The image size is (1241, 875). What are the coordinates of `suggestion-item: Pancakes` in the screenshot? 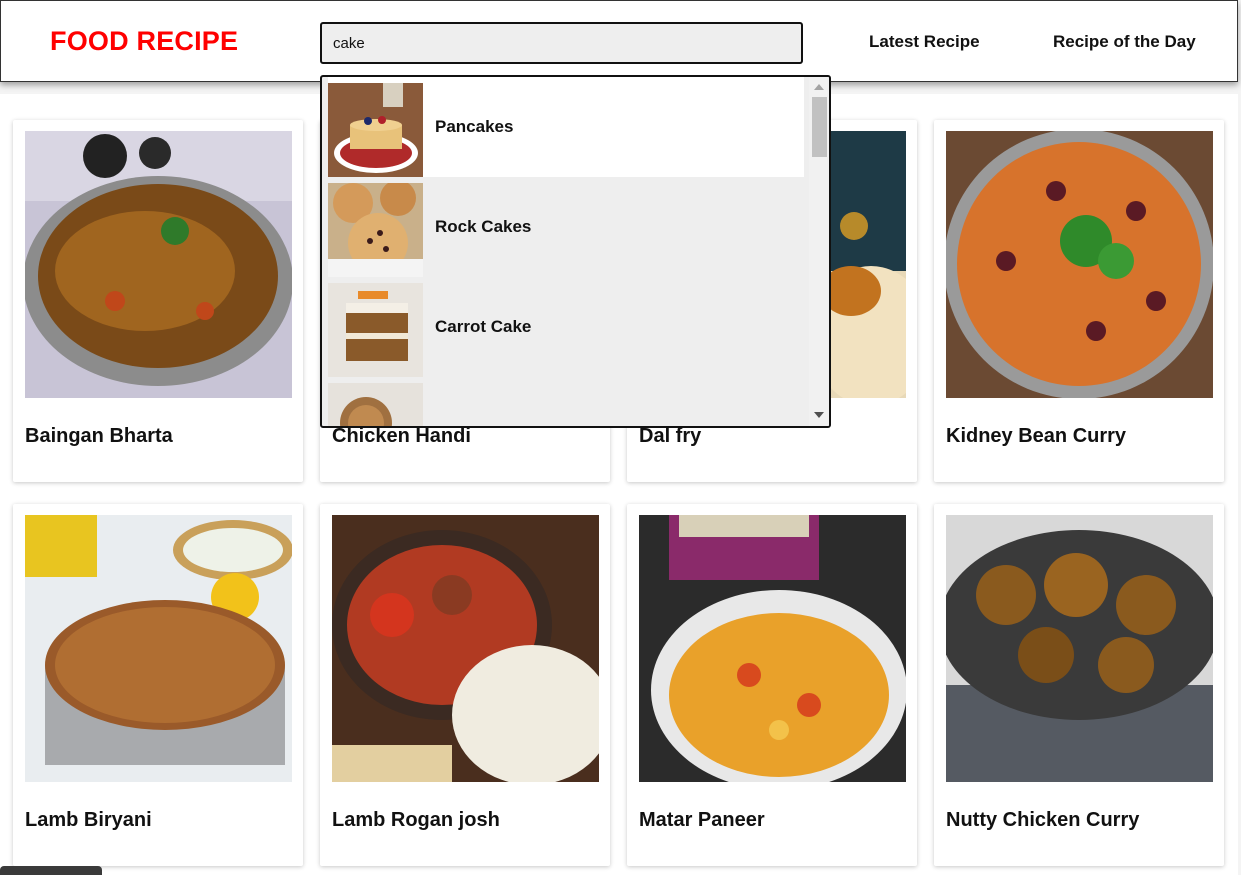 It's located at (566, 127).